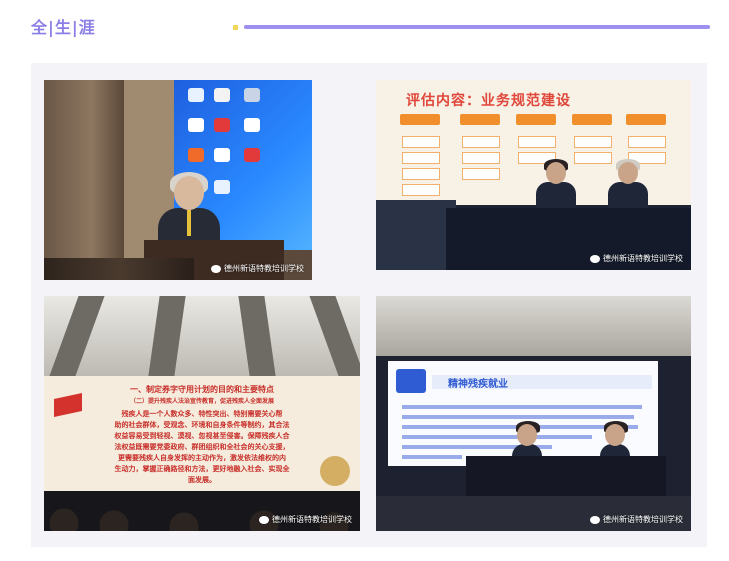  Describe the element at coordinates (416, 235) in the screenshot. I see `side-wall` at that location.